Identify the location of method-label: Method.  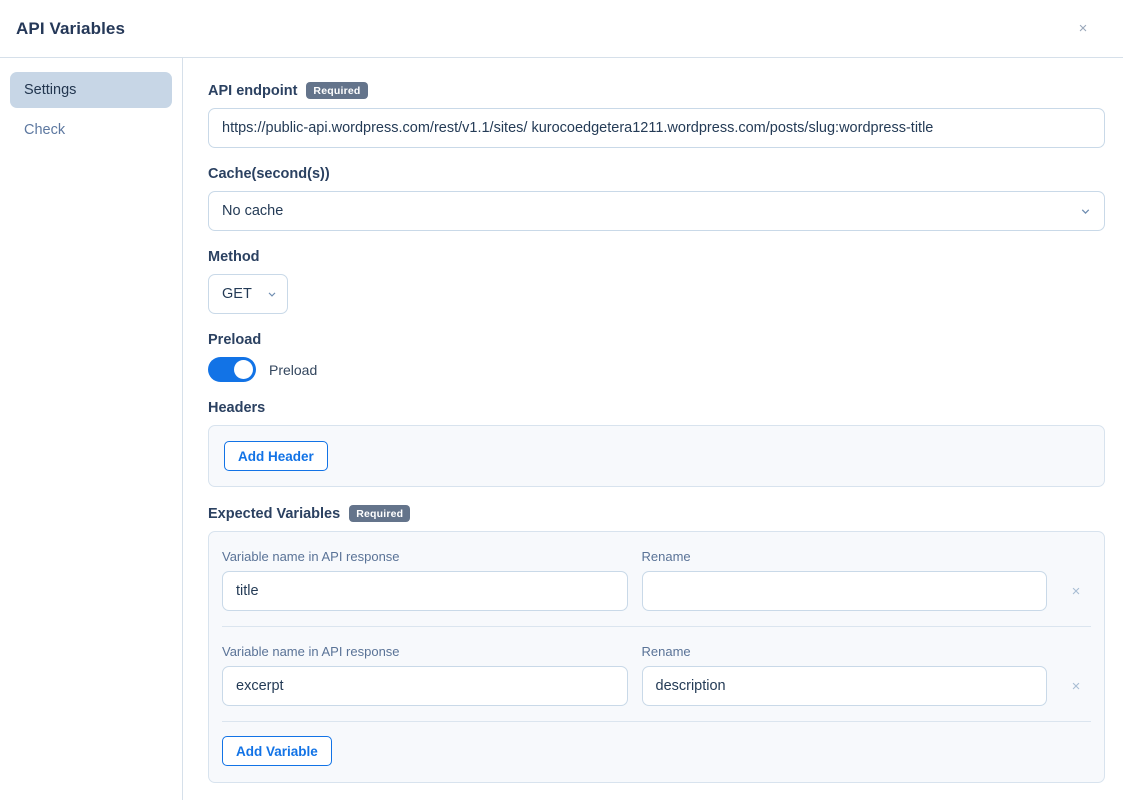
(234, 257).